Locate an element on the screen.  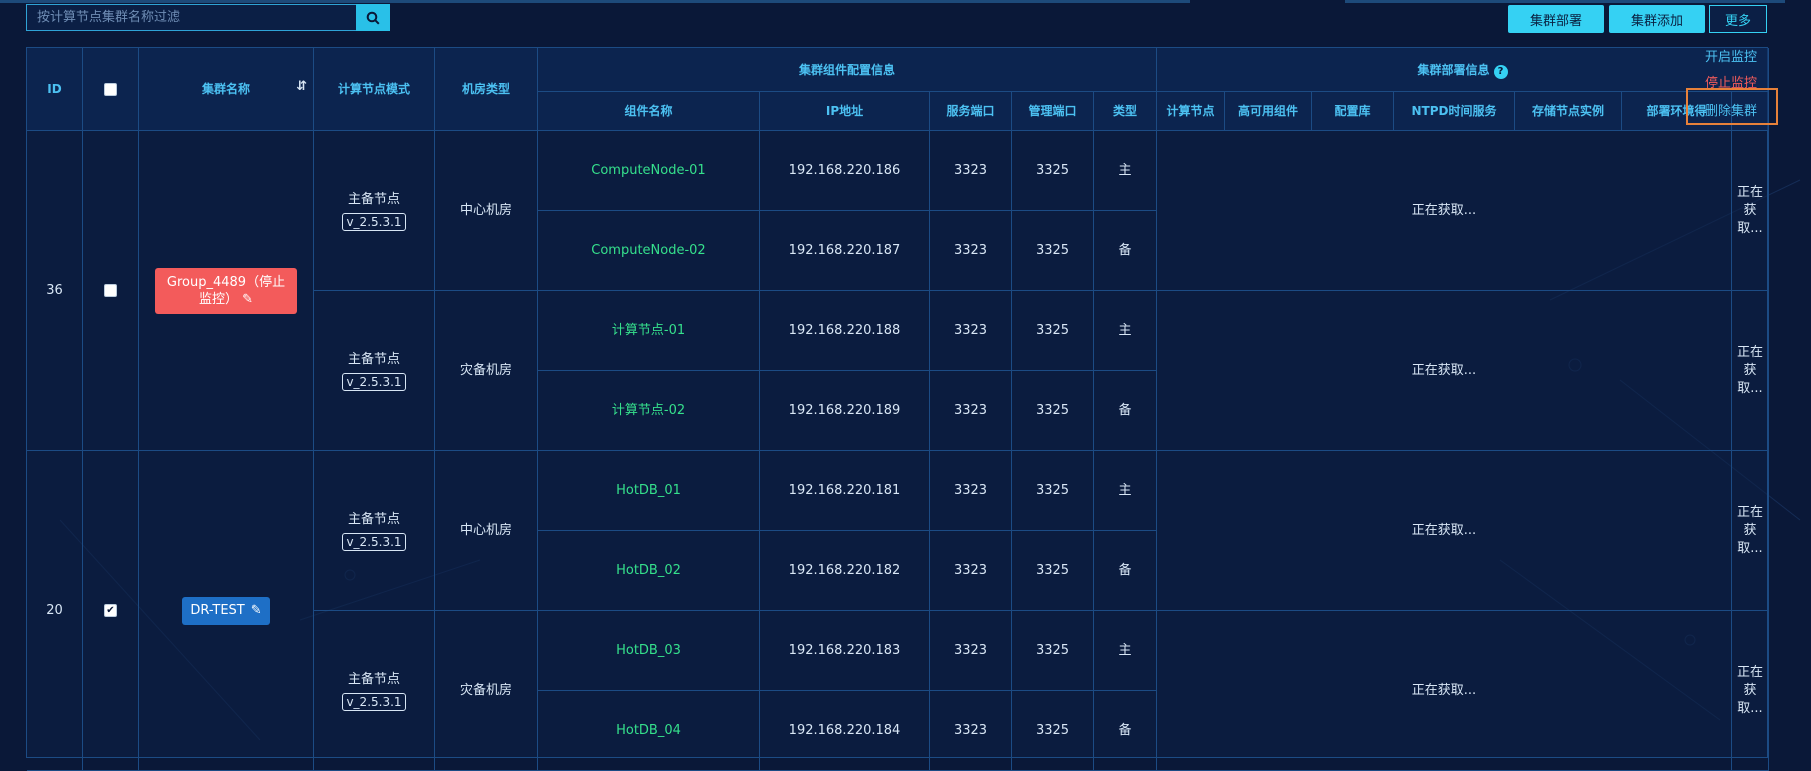
cluster-id: 36 is located at coordinates (55, 291).